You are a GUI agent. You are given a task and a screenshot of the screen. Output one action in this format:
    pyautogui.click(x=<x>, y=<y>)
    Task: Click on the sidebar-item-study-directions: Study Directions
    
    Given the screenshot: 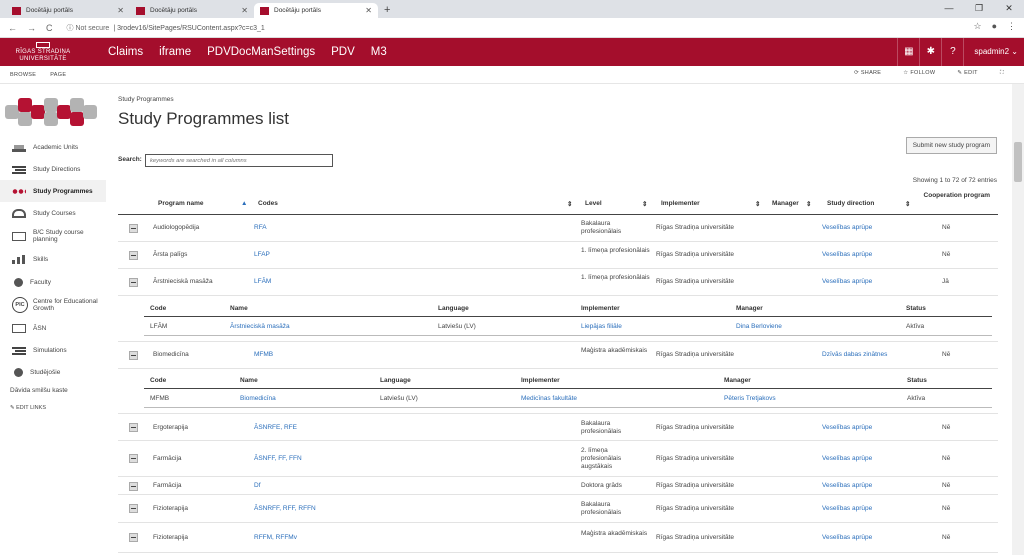 What is the action you would take?
    pyautogui.click(x=53, y=169)
    